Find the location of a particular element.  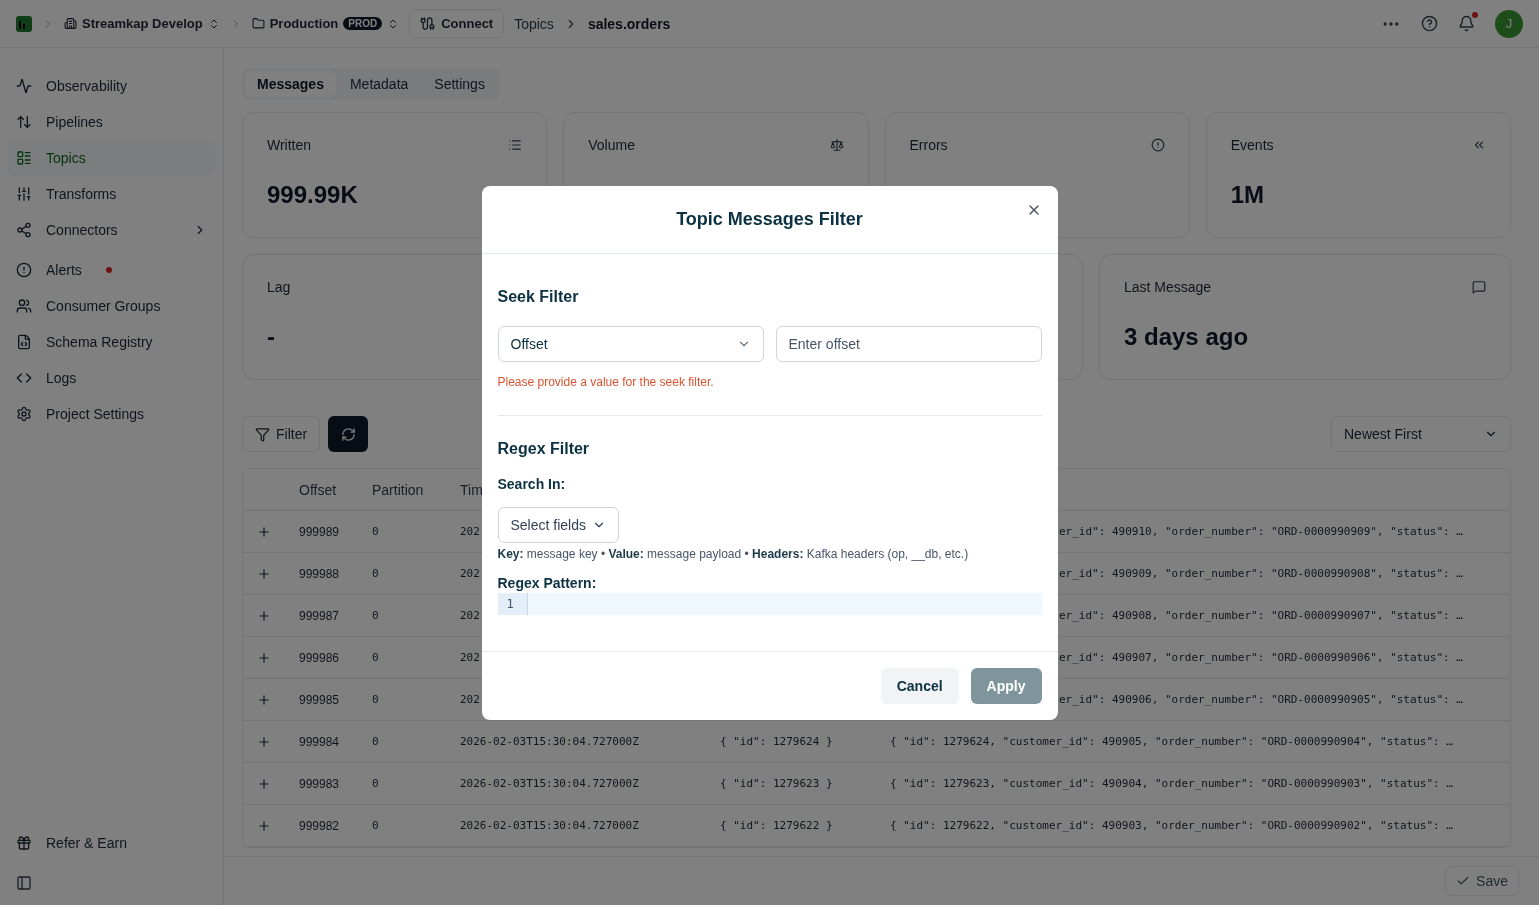

cable-icon is located at coordinates (428, 23).